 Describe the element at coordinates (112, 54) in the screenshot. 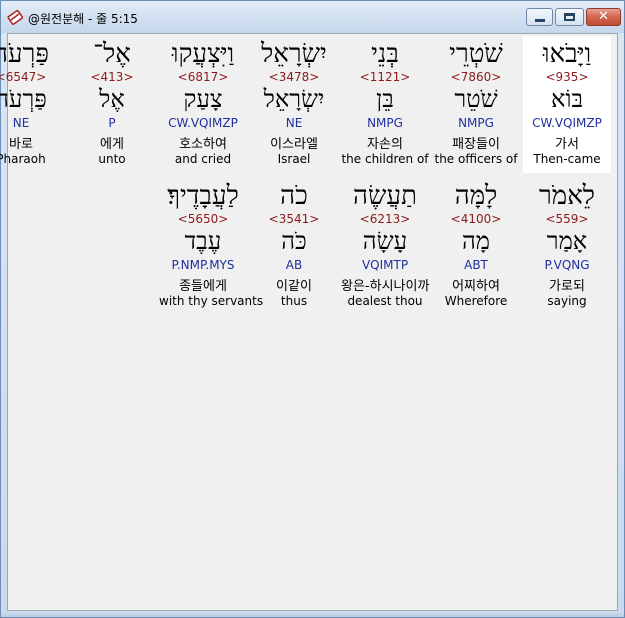

I see `word-hebrew: אֶל־` at that location.